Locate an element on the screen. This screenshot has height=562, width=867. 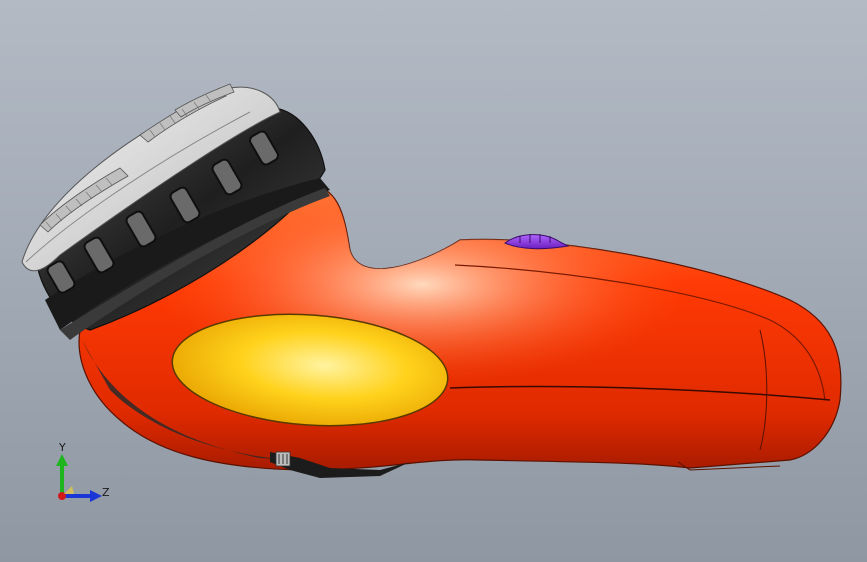
y-axis-label: Y is located at coordinates (62, 447).